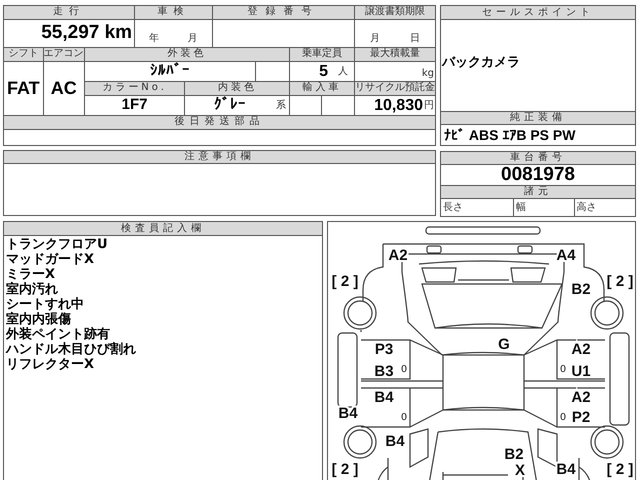 The width and height of the screenshot is (640, 480). What do you see at coordinates (170, 71) in the screenshot?
I see `exterior-color-value: ｼﾙﾊﾞｰ` at bounding box center [170, 71].